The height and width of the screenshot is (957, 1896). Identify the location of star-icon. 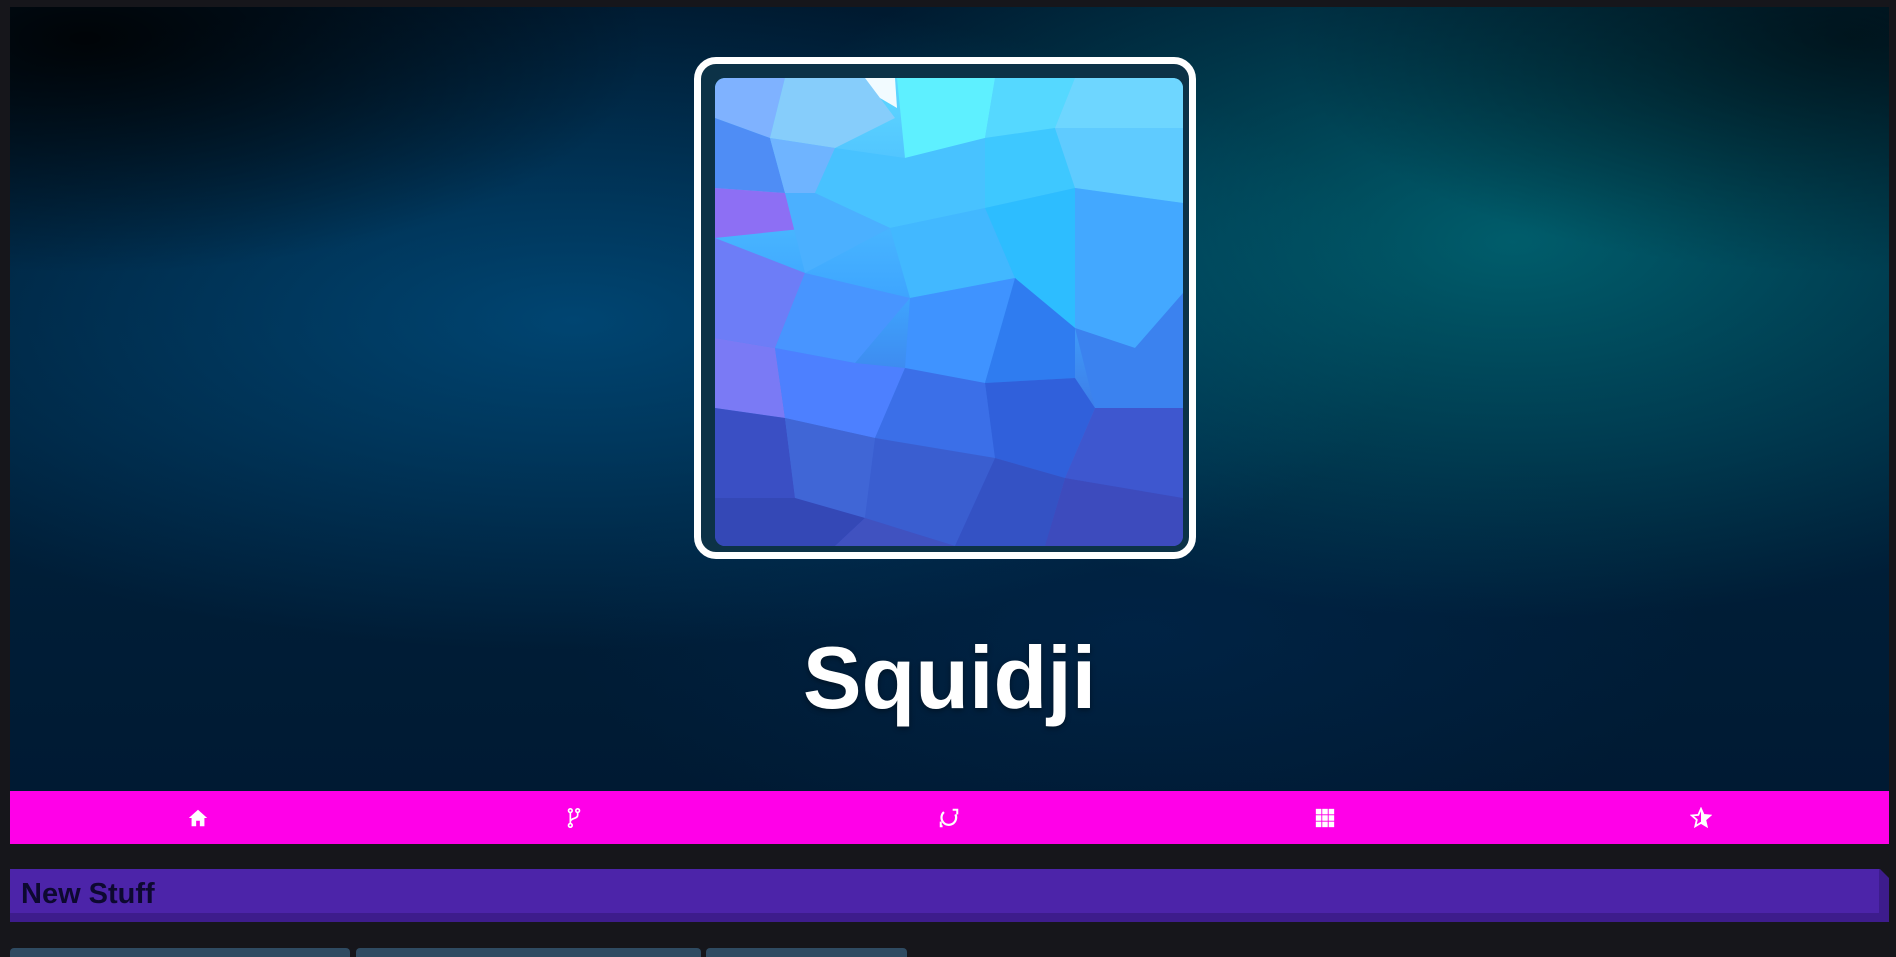
(1701, 817).